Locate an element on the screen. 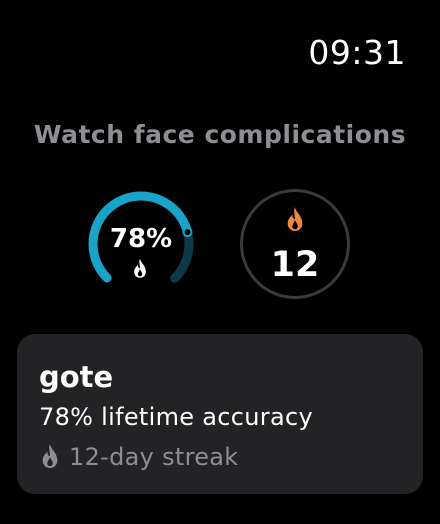 This screenshot has width=440, height=524. streak-count: 12 is located at coordinates (295, 265).